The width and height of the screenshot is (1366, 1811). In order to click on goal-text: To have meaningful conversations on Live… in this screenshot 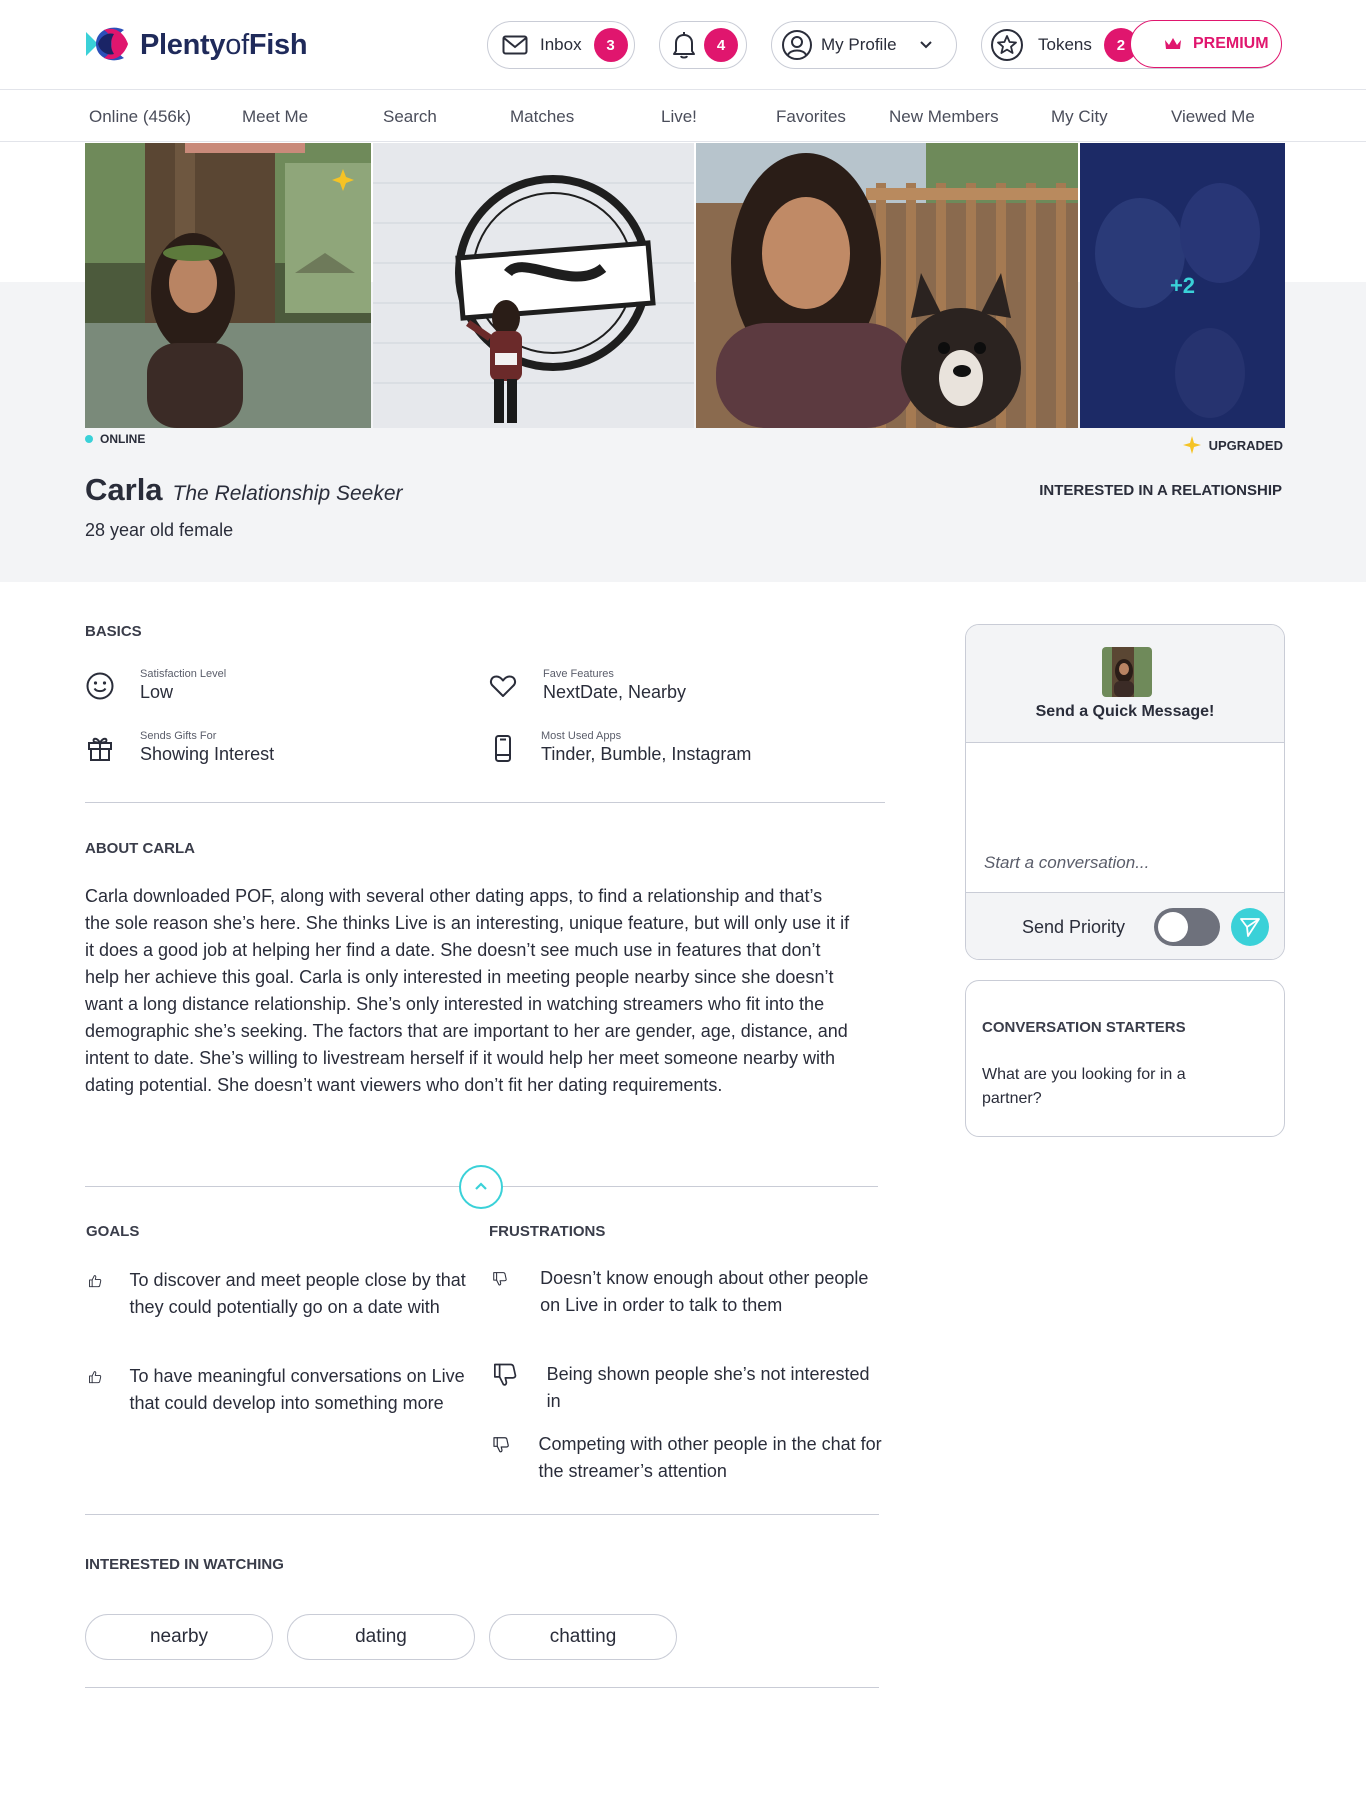, I will do `click(297, 1389)`.